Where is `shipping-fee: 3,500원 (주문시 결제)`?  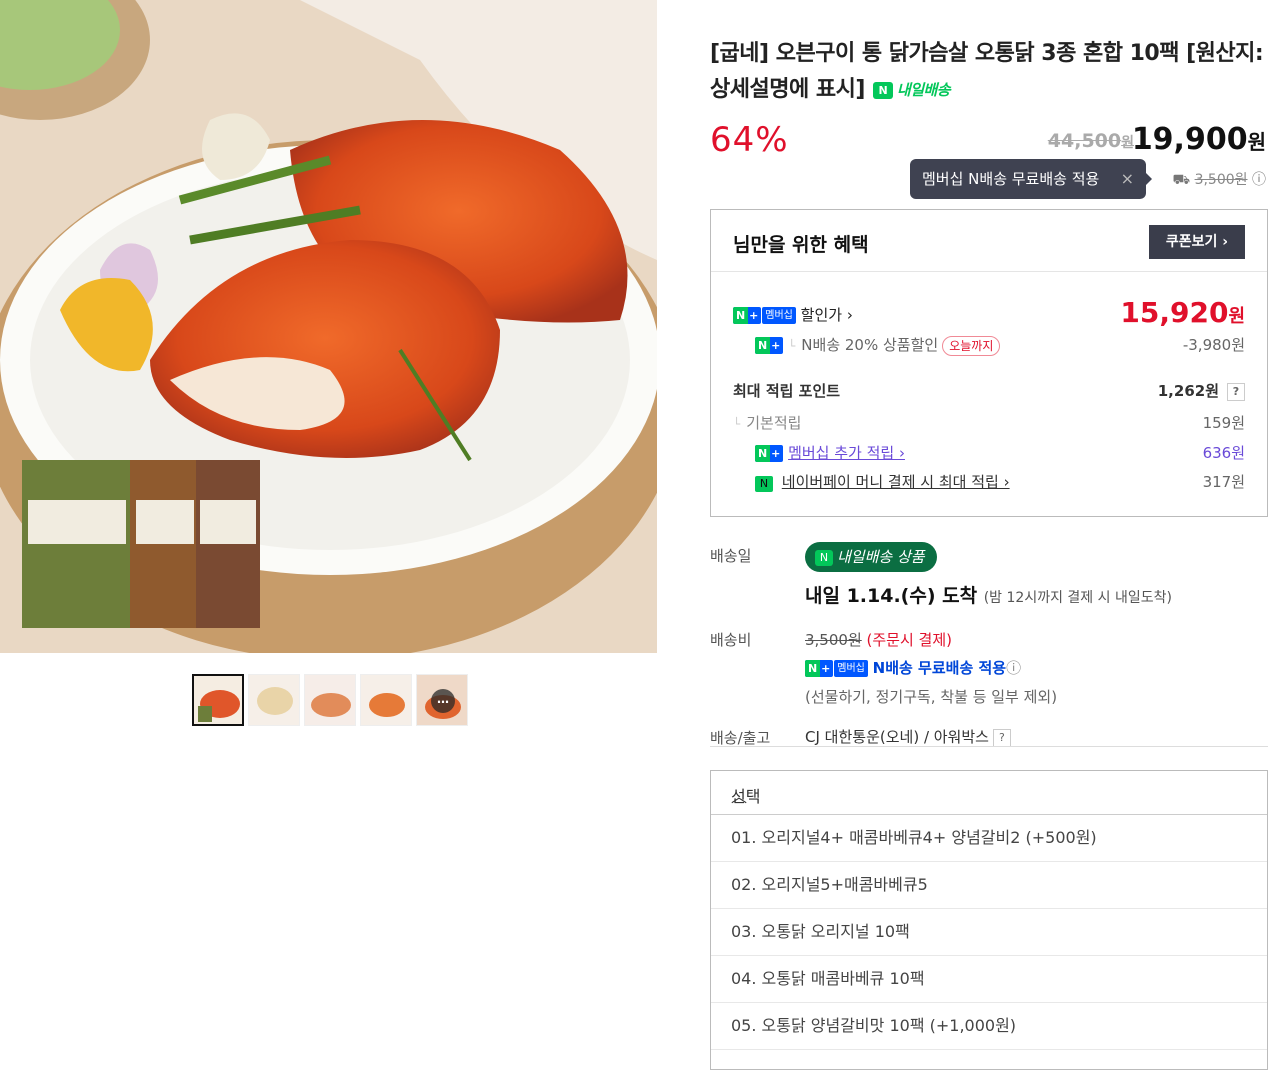 shipping-fee: 3,500원 (주문시 결제) is located at coordinates (878, 639).